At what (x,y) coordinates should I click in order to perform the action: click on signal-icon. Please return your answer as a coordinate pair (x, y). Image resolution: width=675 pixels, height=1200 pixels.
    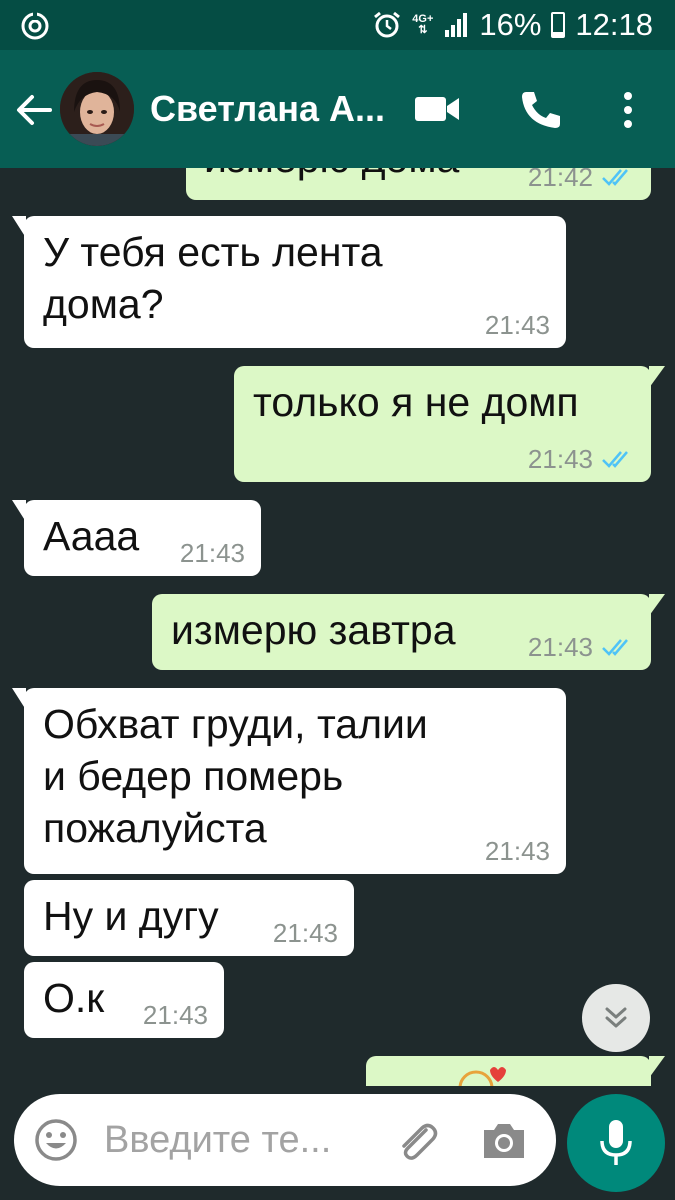
    Looking at the image, I should click on (456, 25).